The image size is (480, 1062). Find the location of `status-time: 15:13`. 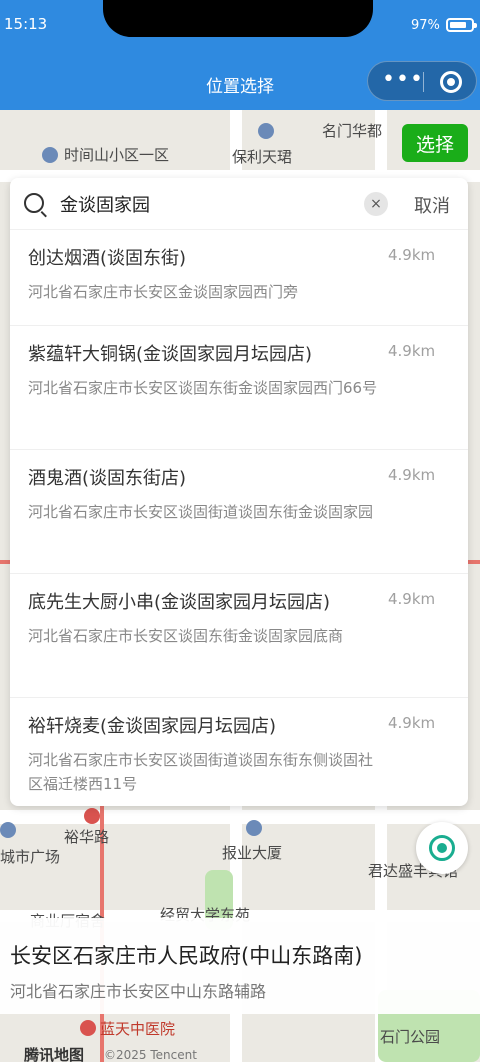

status-time: 15:13 is located at coordinates (26, 24).